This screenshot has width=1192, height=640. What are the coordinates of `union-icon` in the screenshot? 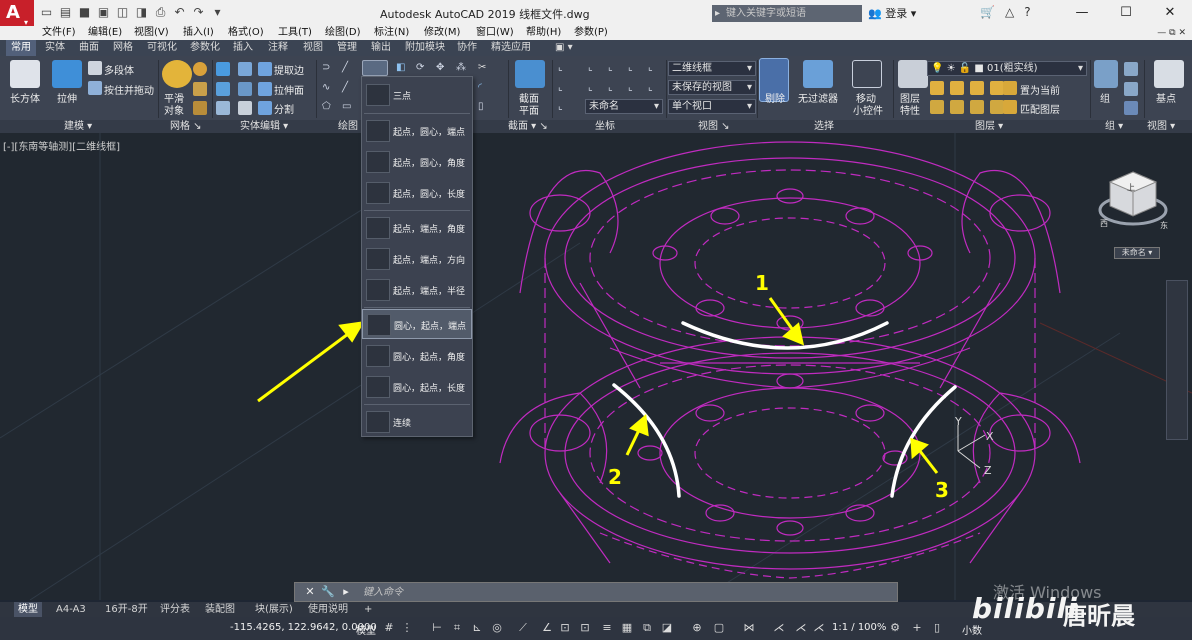 It's located at (223, 69).